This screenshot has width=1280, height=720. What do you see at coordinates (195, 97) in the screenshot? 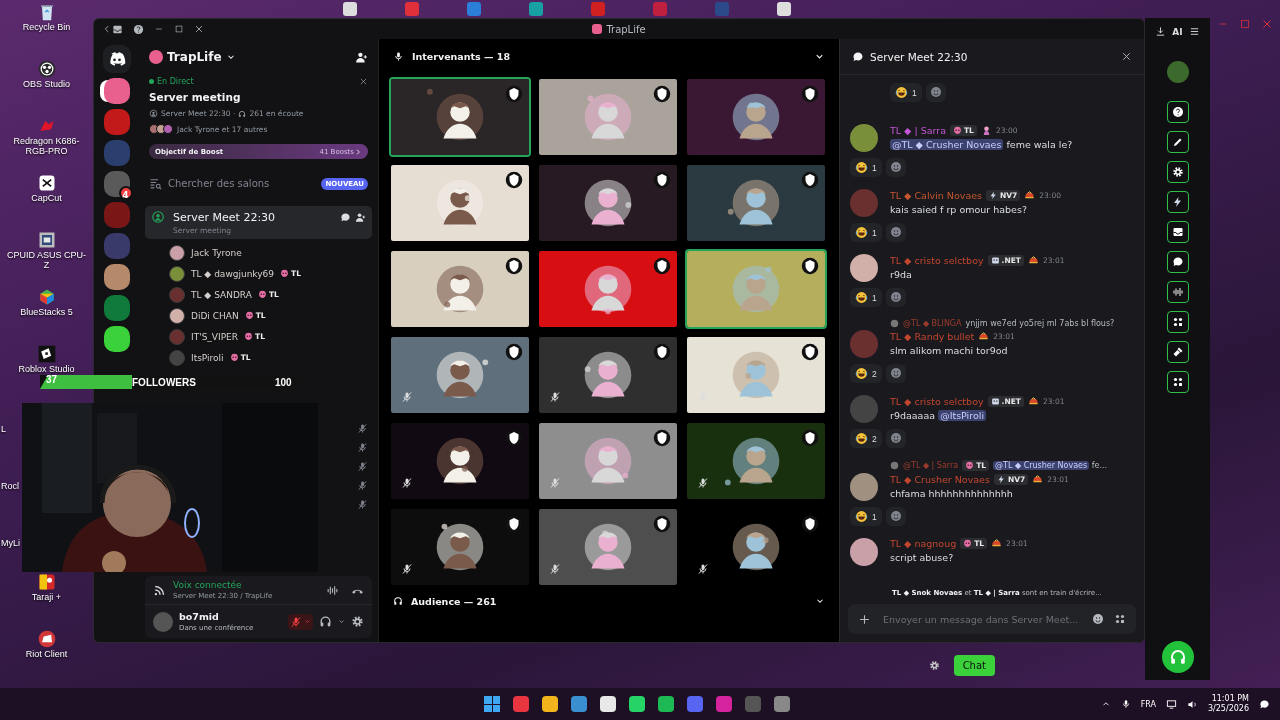
I see `event-title: Server meeting` at bounding box center [195, 97].